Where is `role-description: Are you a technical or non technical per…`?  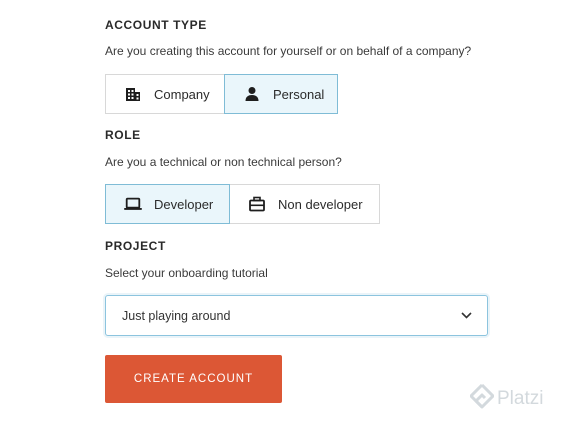 role-description: Are you a technical or non technical per… is located at coordinates (223, 162).